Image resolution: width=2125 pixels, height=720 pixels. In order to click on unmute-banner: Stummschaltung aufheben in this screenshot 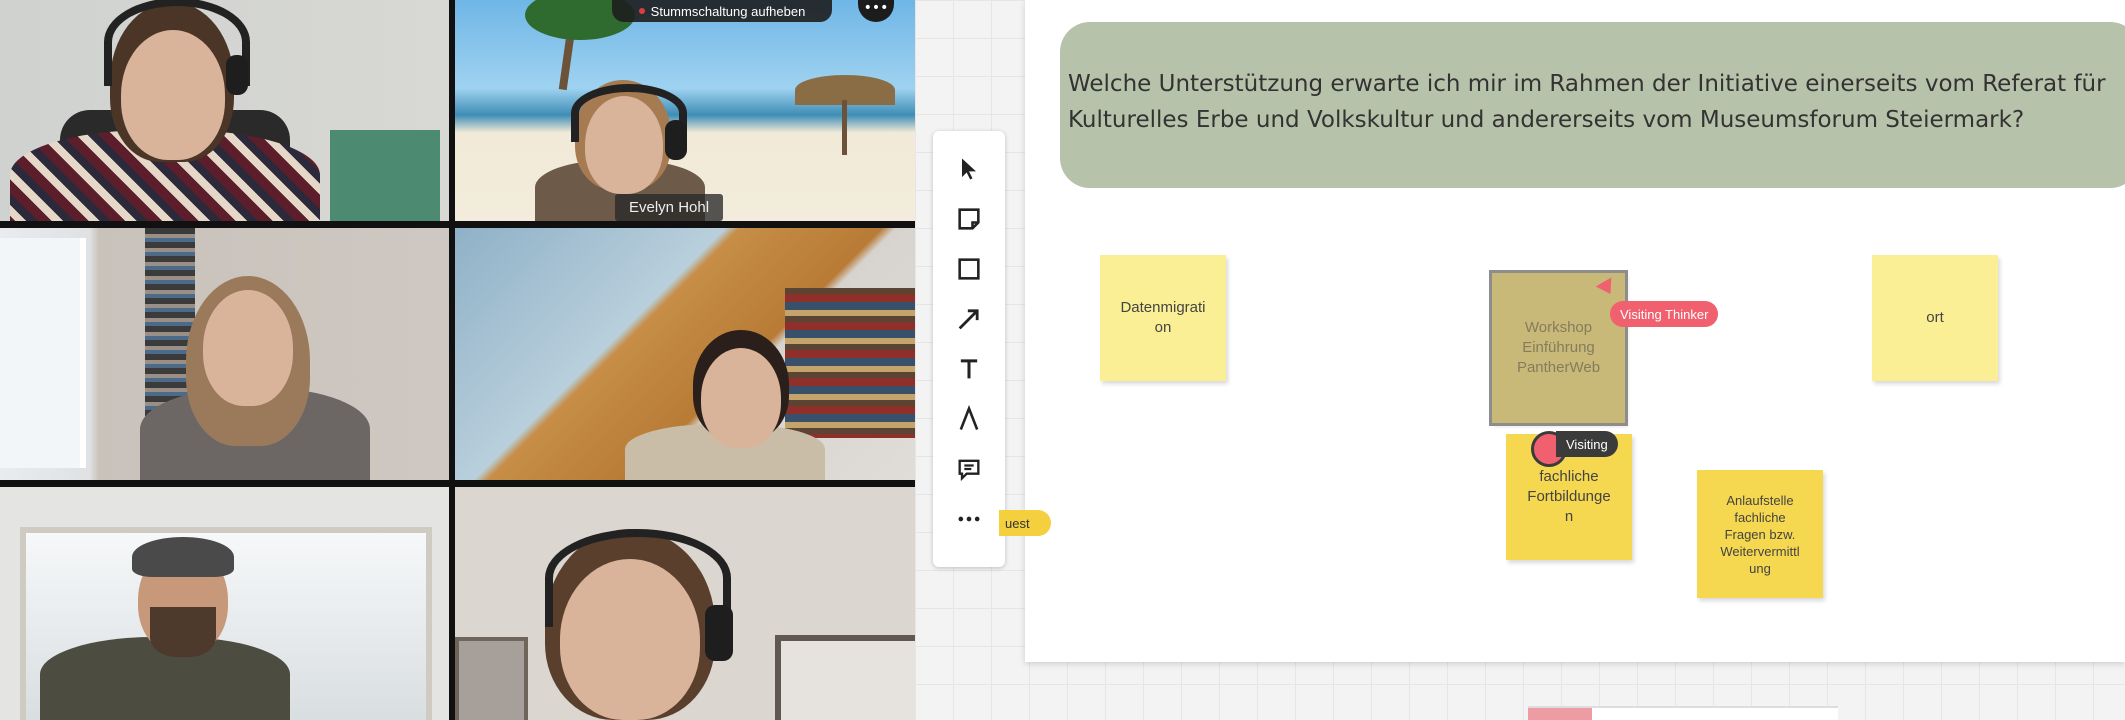, I will do `click(722, 11)`.